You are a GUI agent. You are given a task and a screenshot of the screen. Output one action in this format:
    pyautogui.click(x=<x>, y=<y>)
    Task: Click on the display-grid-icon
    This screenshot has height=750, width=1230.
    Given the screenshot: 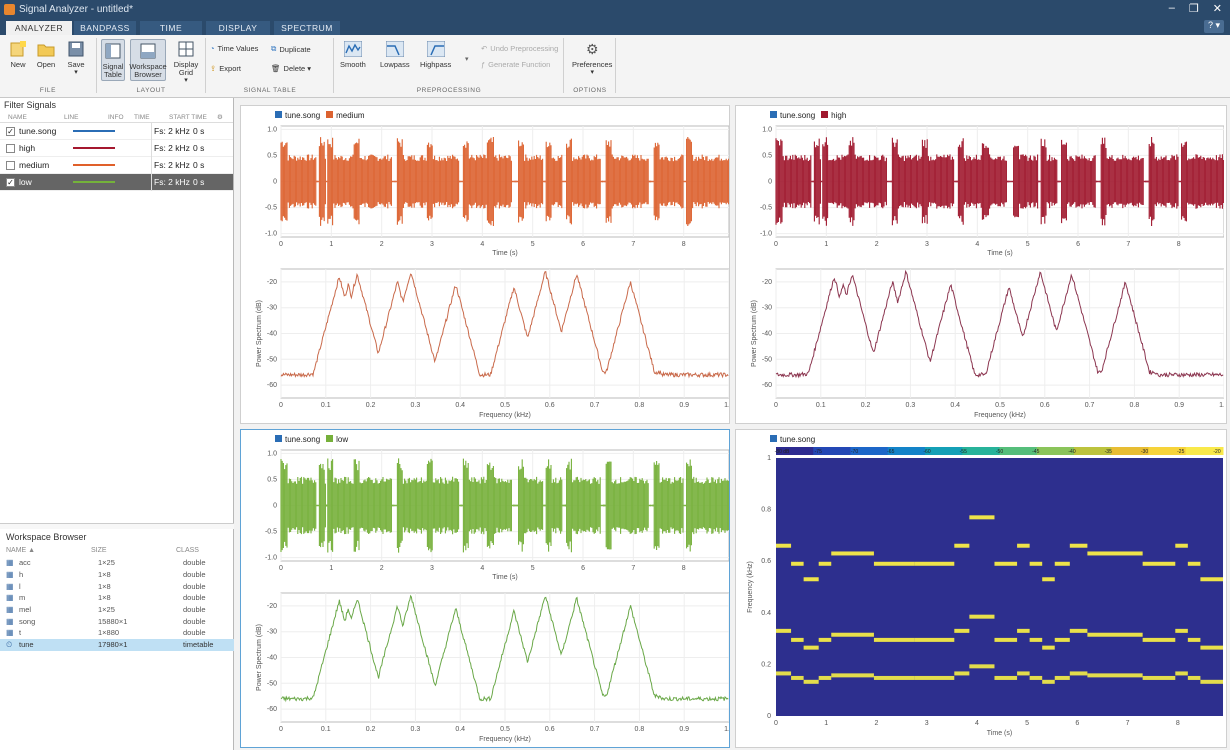 What is the action you would take?
    pyautogui.click(x=186, y=49)
    